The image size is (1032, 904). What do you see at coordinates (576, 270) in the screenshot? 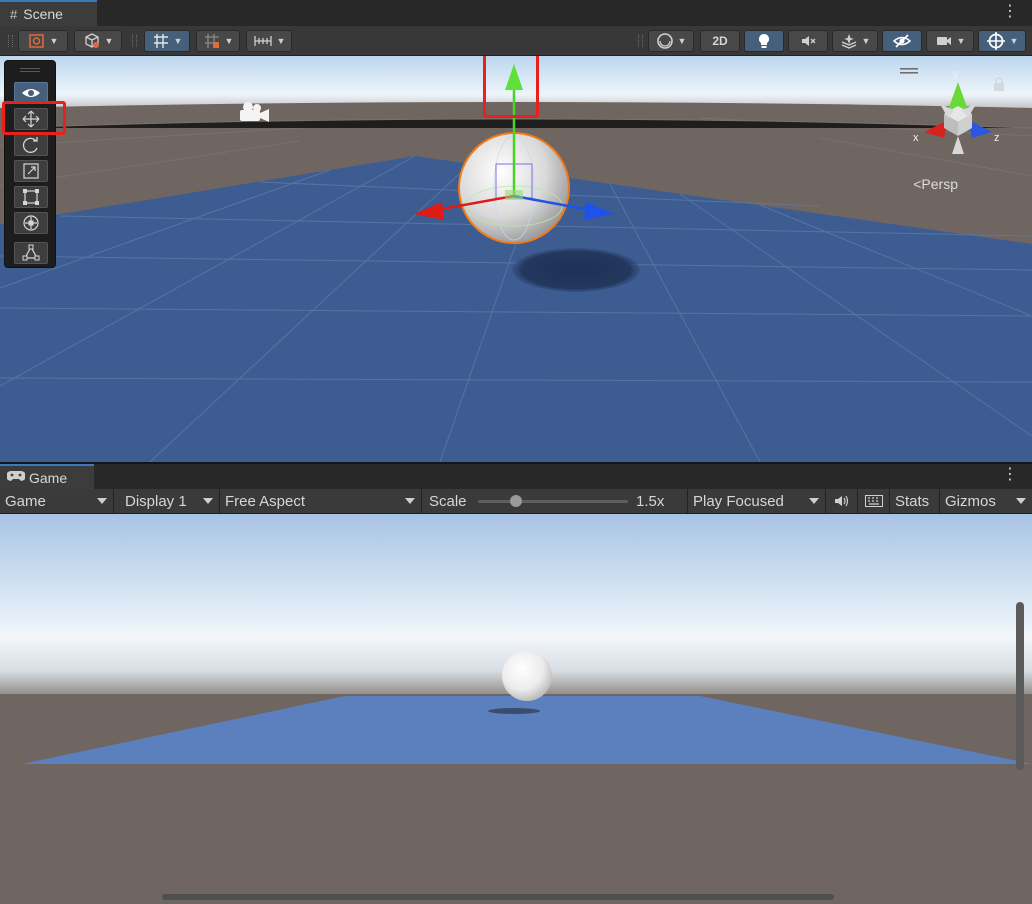
I see `sphere-shadow` at bounding box center [576, 270].